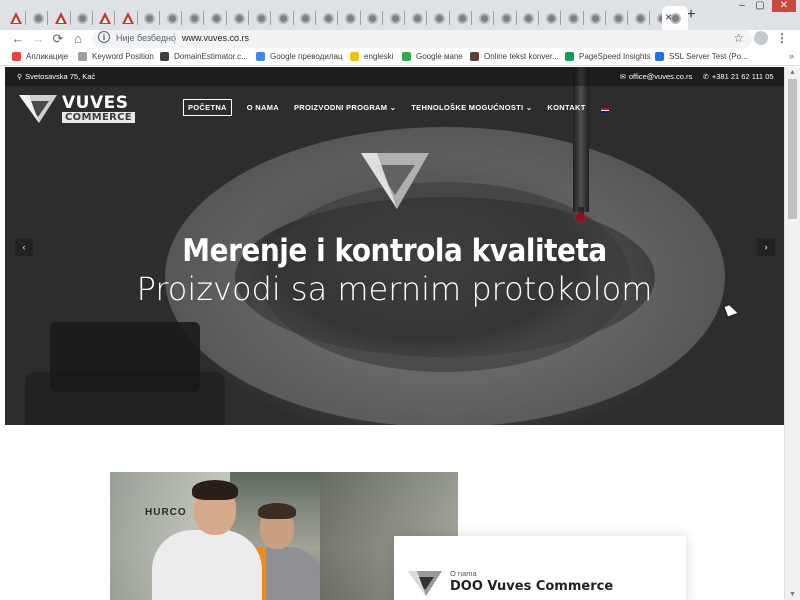 The height and width of the screenshot is (600, 800). What do you see at coordinates (761, 38) in the screenshot?
I see `profile-avatar` at bounding box center [761, 38].